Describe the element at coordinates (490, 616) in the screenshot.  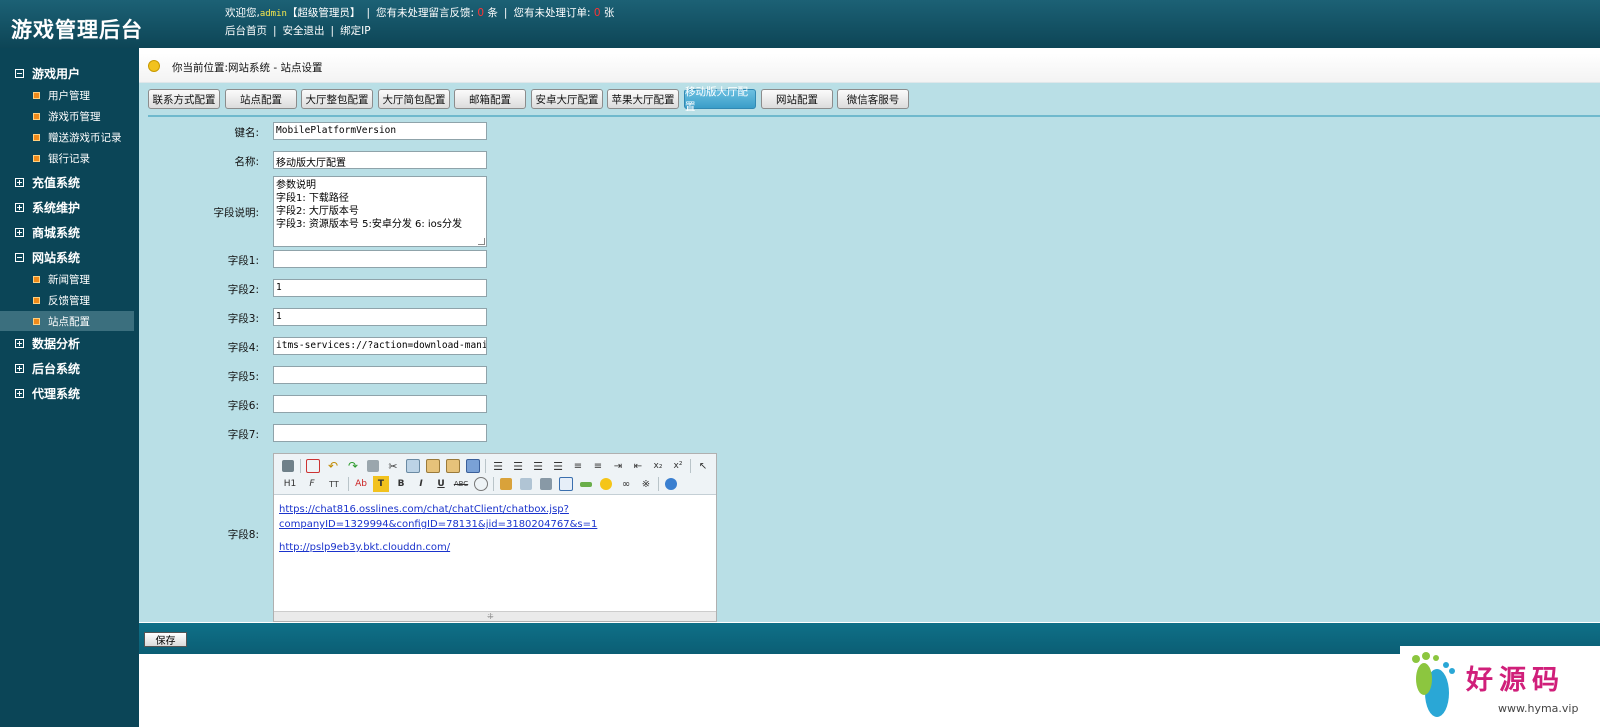
I see `resize-grip-icon: ⁜` at that location.